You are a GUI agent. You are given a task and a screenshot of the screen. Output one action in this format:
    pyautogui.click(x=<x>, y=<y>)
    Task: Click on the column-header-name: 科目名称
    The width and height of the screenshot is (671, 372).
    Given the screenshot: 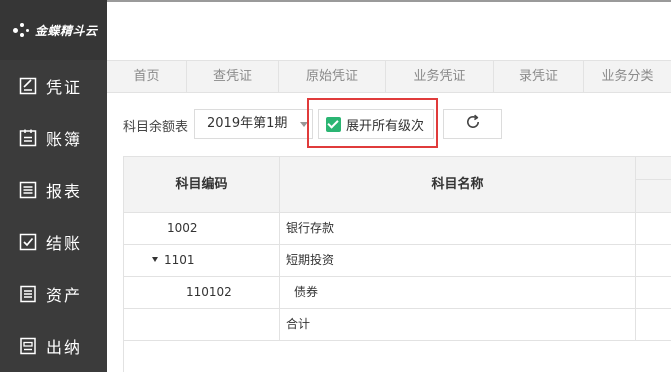 What is the action you would take?
    pyautogui.click(x=458, y=185)
    